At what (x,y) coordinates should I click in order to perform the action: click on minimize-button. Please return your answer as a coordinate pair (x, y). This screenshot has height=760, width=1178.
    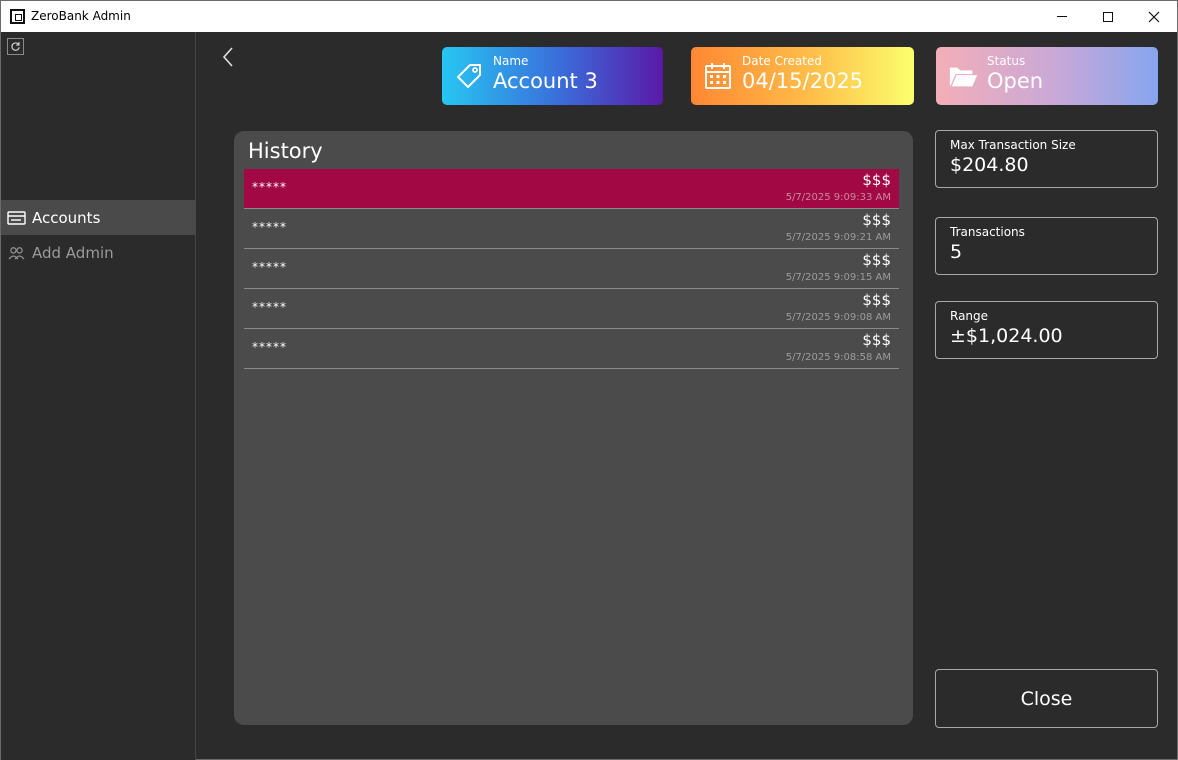
    Looking at the image, I should click on (1062, 16).